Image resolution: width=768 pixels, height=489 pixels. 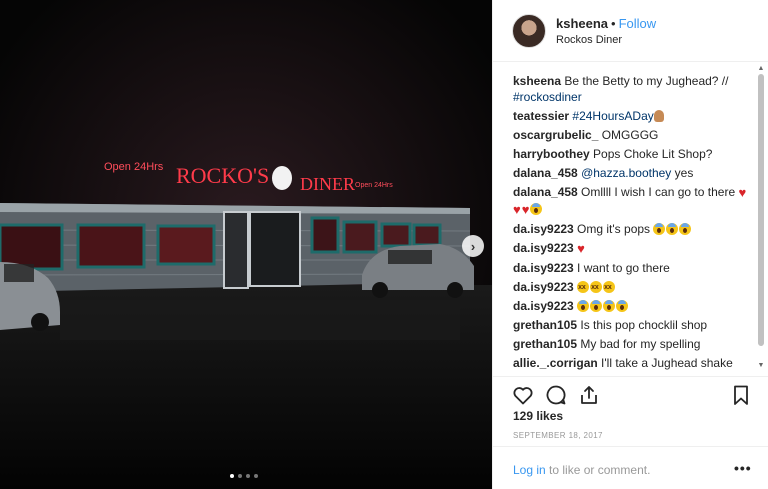 I want to click on login-prompt-text: to like or comment., so click(x=598, y=470).